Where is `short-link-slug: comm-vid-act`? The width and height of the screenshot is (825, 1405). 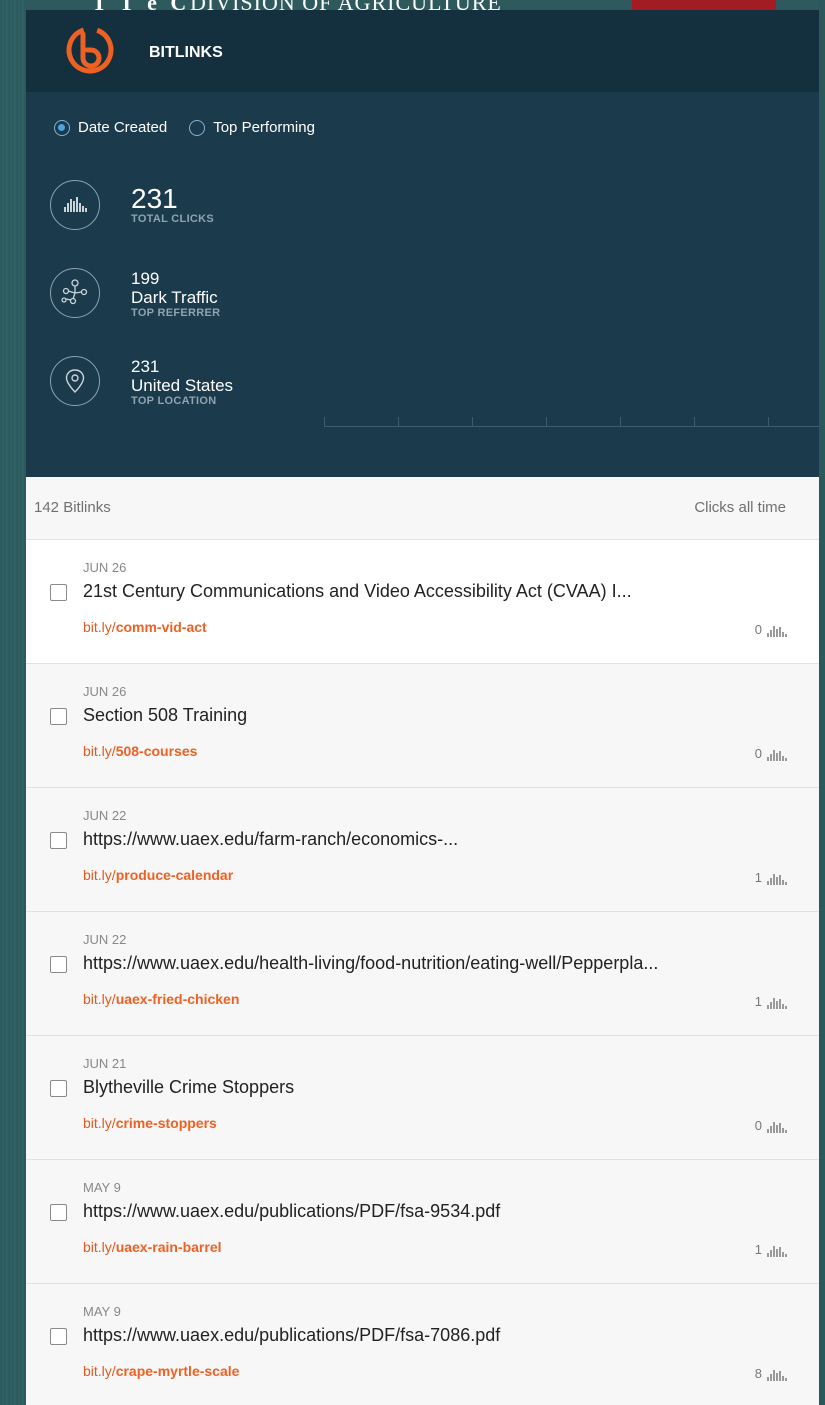 short-link-slug: comm-vid-act is located at coordinates (161, 627).